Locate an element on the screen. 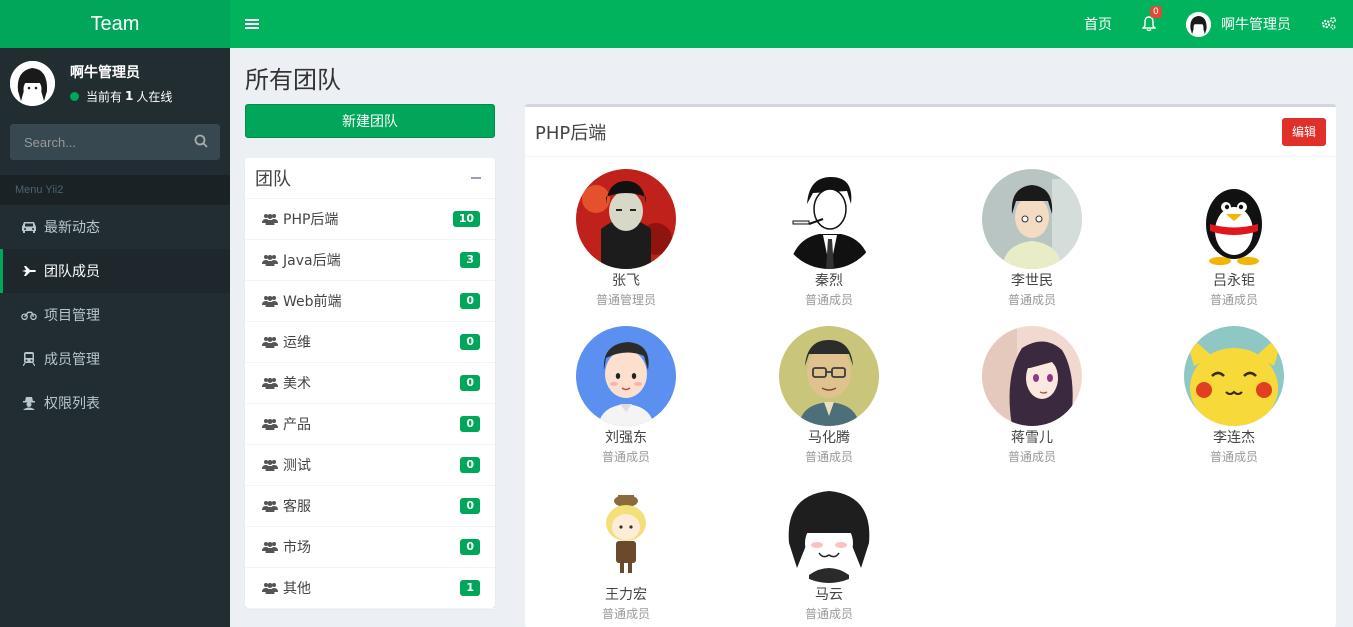 The image size is (1353, 627). team-item: PHP后端 10 is located at coordinates (370, 219).